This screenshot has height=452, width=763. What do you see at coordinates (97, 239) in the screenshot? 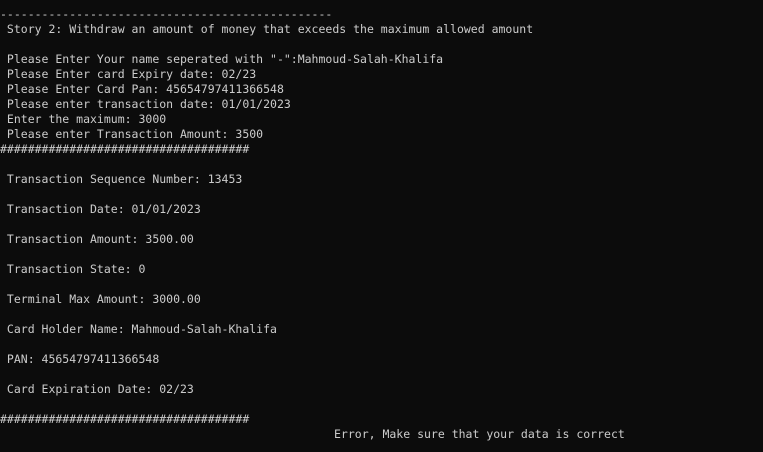
I see `detail-transaction-amount: Transaction Amount: 3500.00` at bounding box center [97, 239].